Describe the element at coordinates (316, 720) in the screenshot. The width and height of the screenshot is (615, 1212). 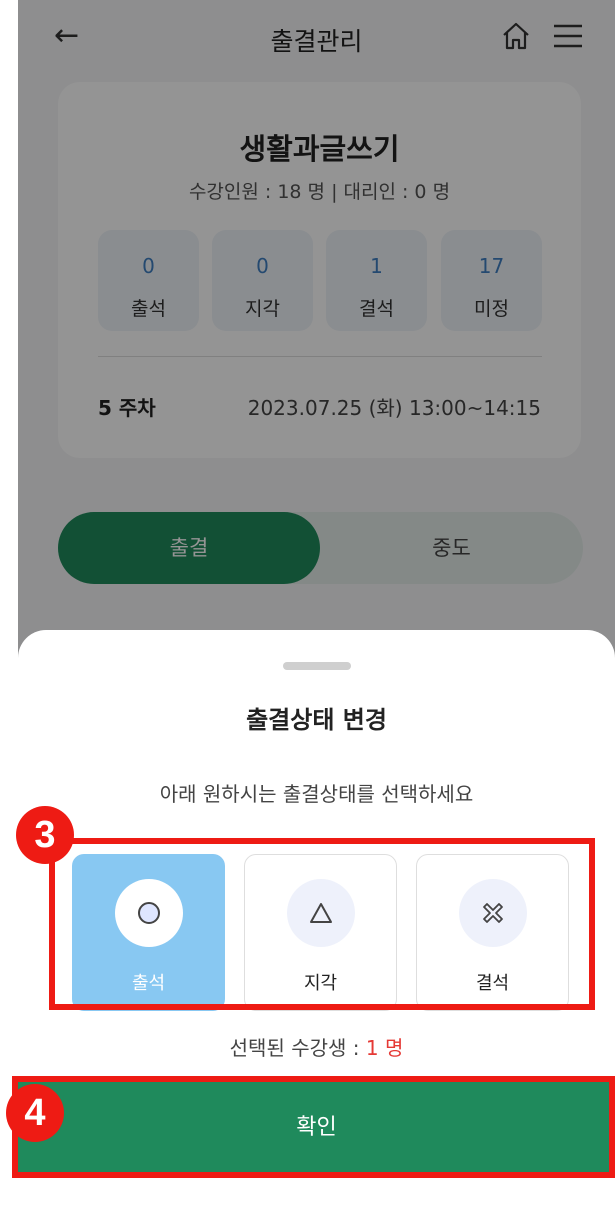
I see `sheet-title: 출결상태 변경` at that location.